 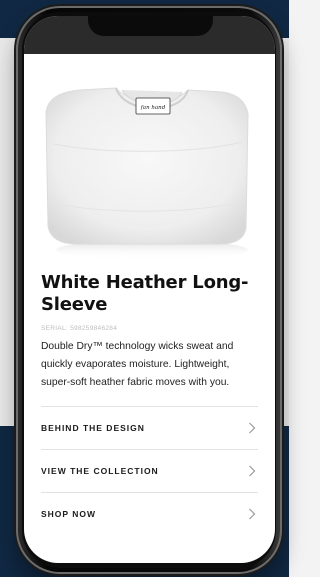 I want to click on notch, so click(x=150, y=26).